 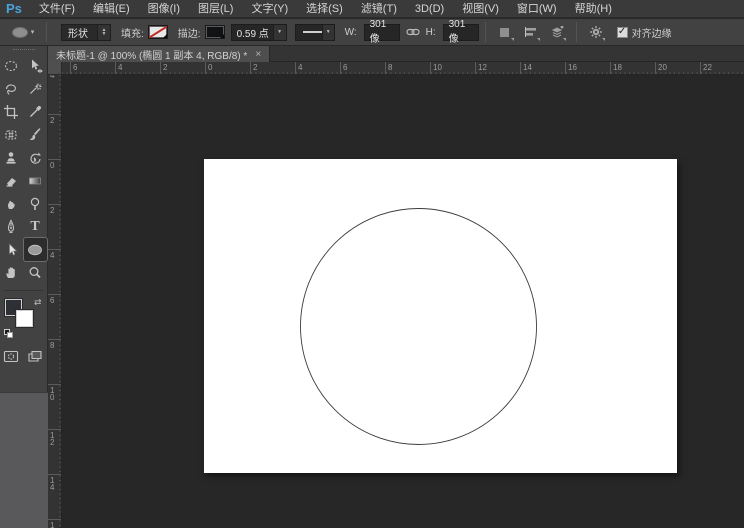 What do you see at coordinates (11, 272) in the screenshot?
I see `hand-tool` at bounding box center [11, 272].